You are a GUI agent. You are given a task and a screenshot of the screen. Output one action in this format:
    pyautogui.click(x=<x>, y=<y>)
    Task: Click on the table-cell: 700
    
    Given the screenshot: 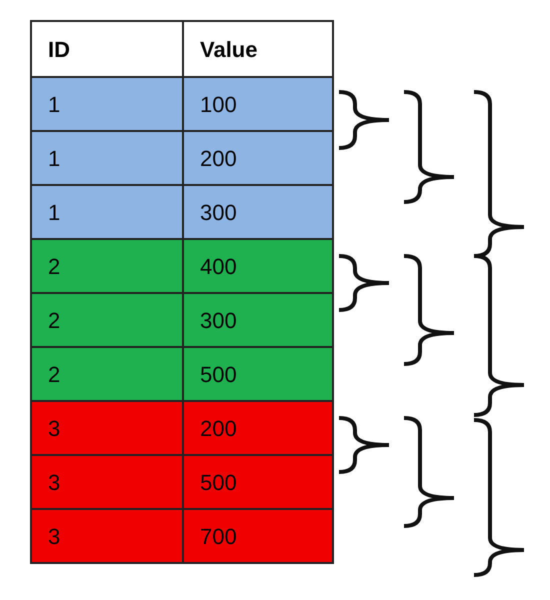 What is the action you would take?
    pyautogui.click(x=257, y=536)
    